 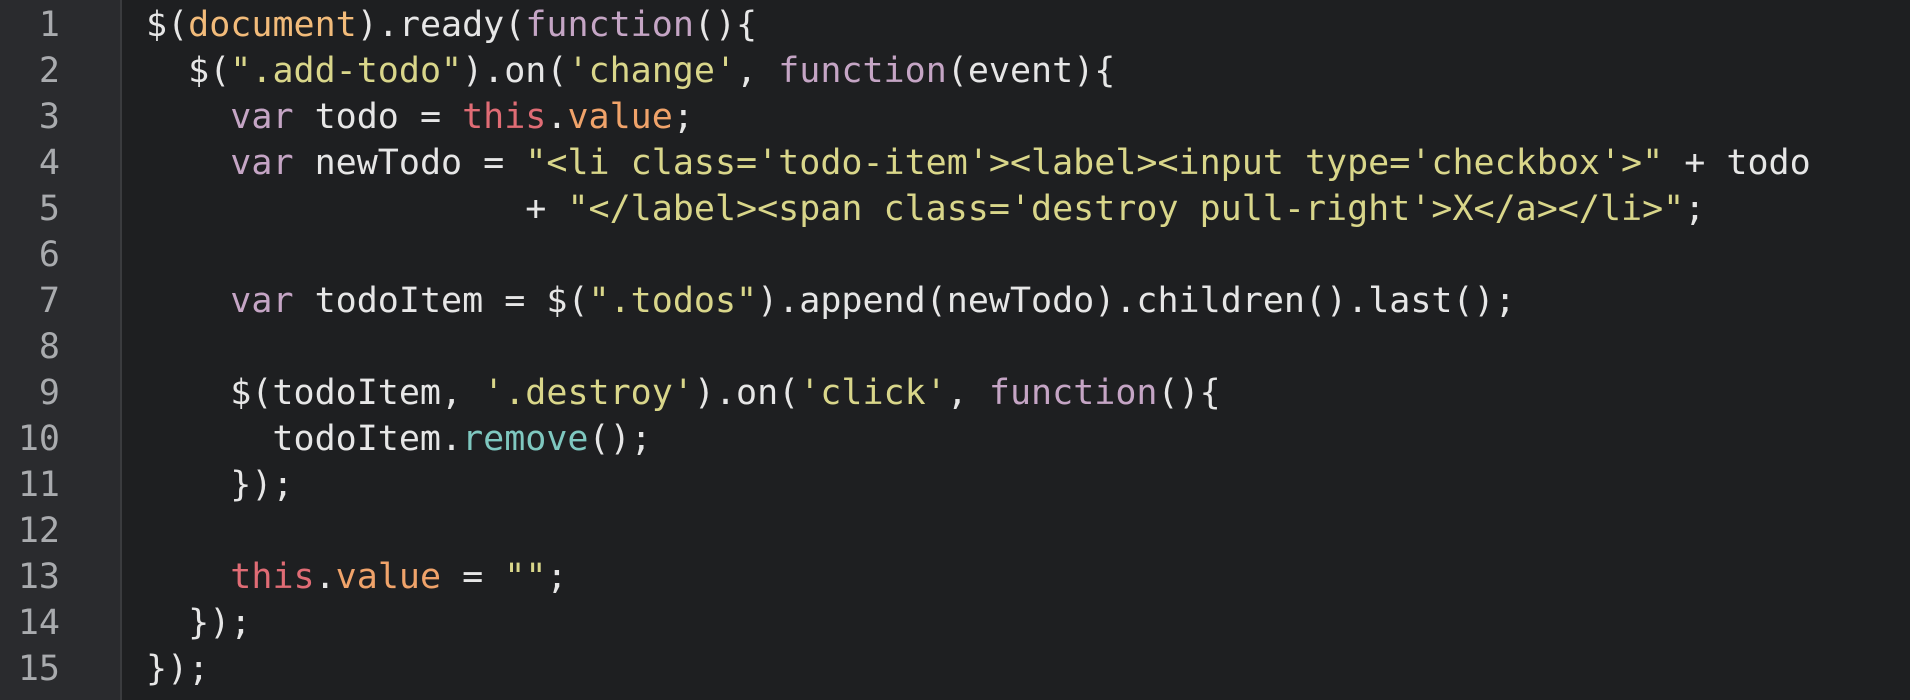 I want to click on line-number: 2, so click(x=49, y=71).